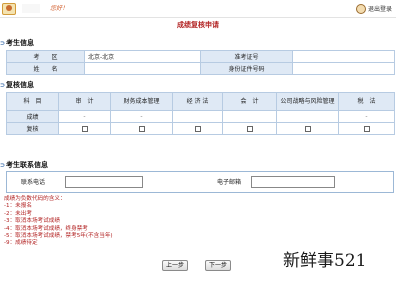 The width and height of the screenshot is (396, 283). I want to click on admission-label: 准考证号, so click(246, 56).